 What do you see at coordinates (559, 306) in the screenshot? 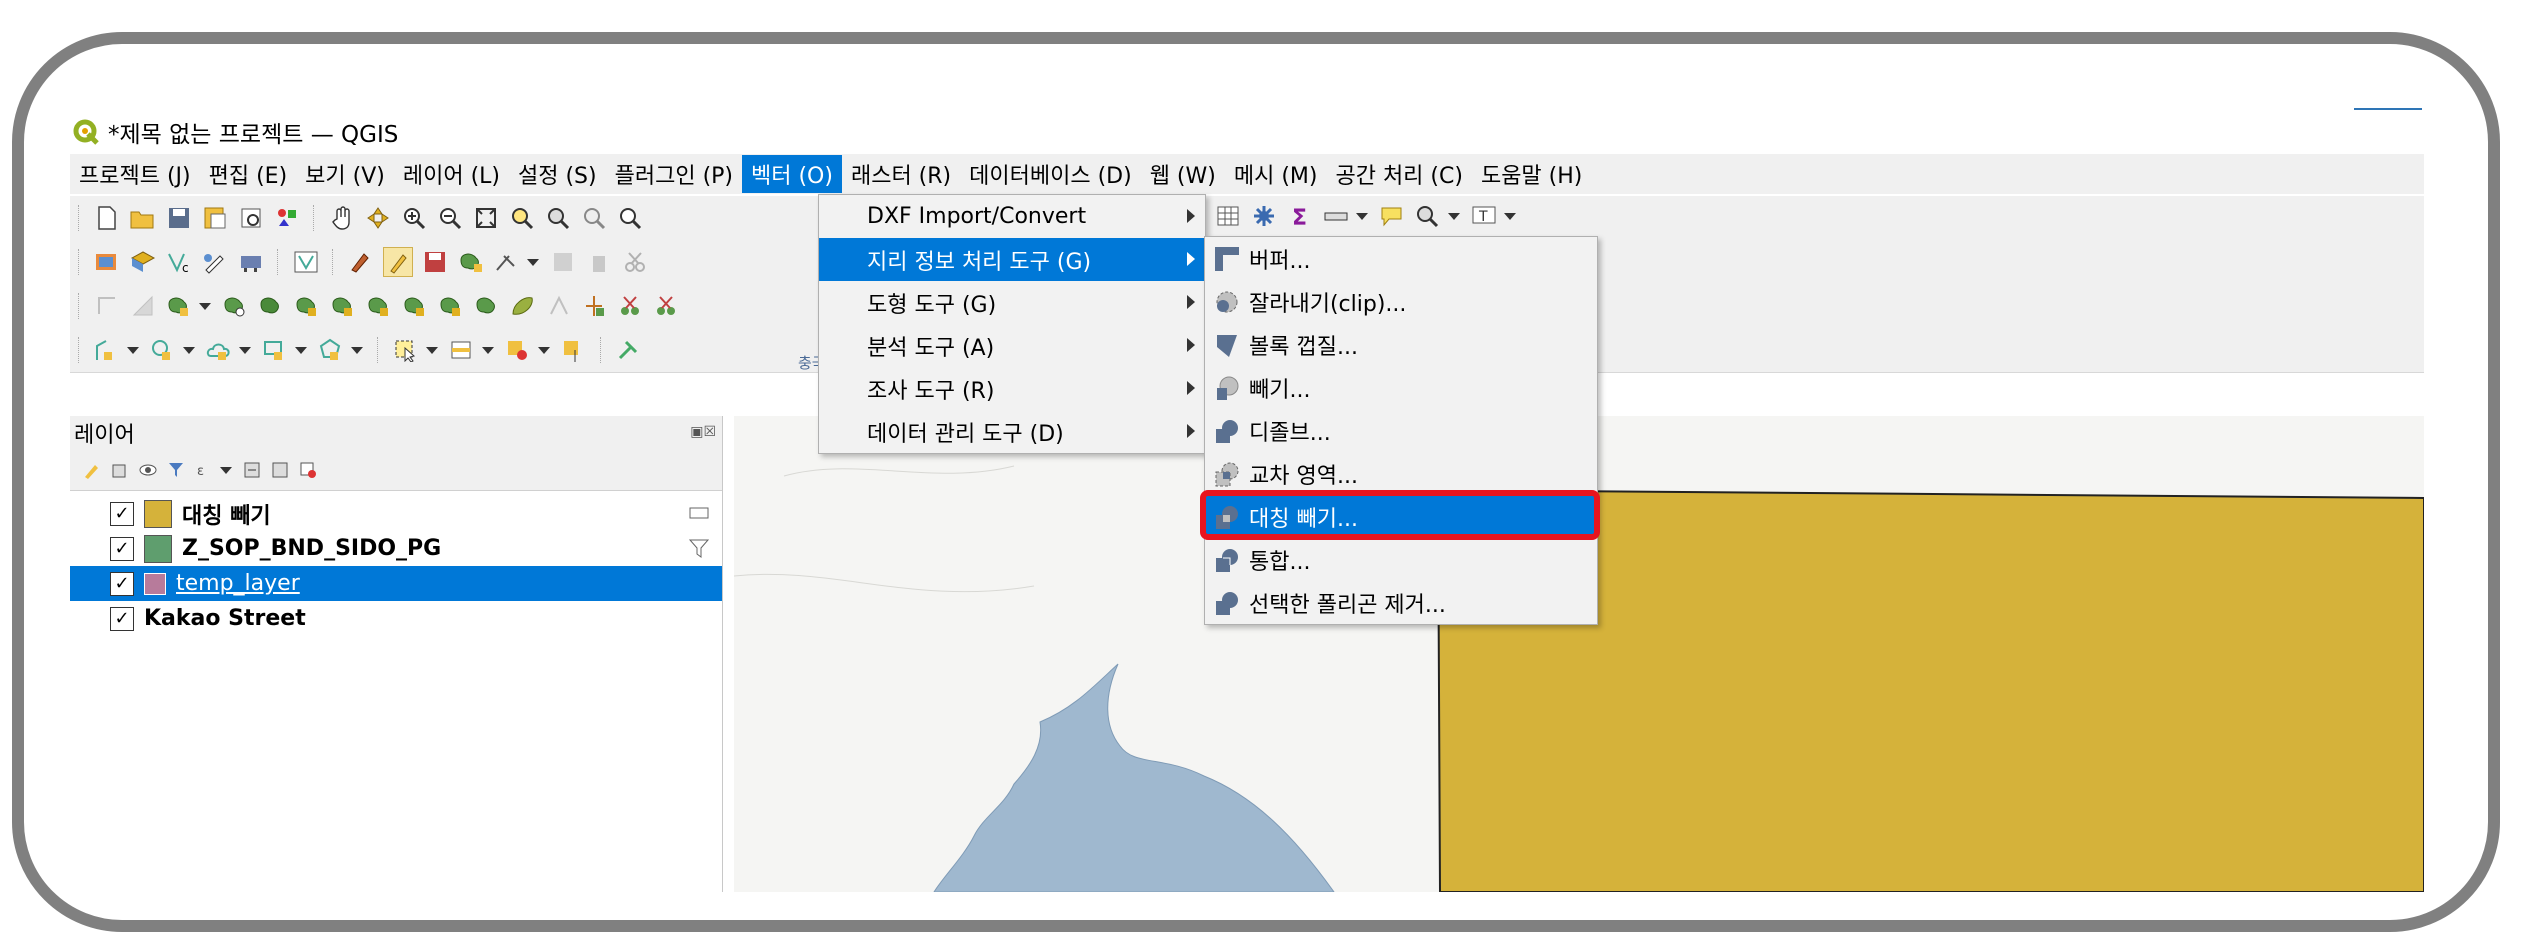
I see `rotate-point-symbols-icon` at bounding box center [559, 306].